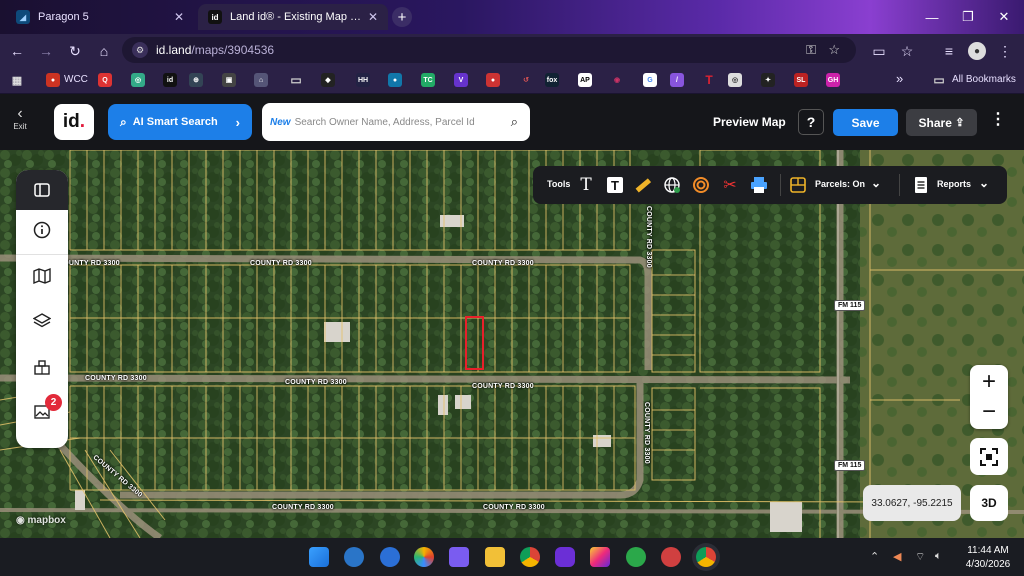  Describe the element at coordinates (514, 122) in the screenshot. I see `search-icon: ⌕` at that location.